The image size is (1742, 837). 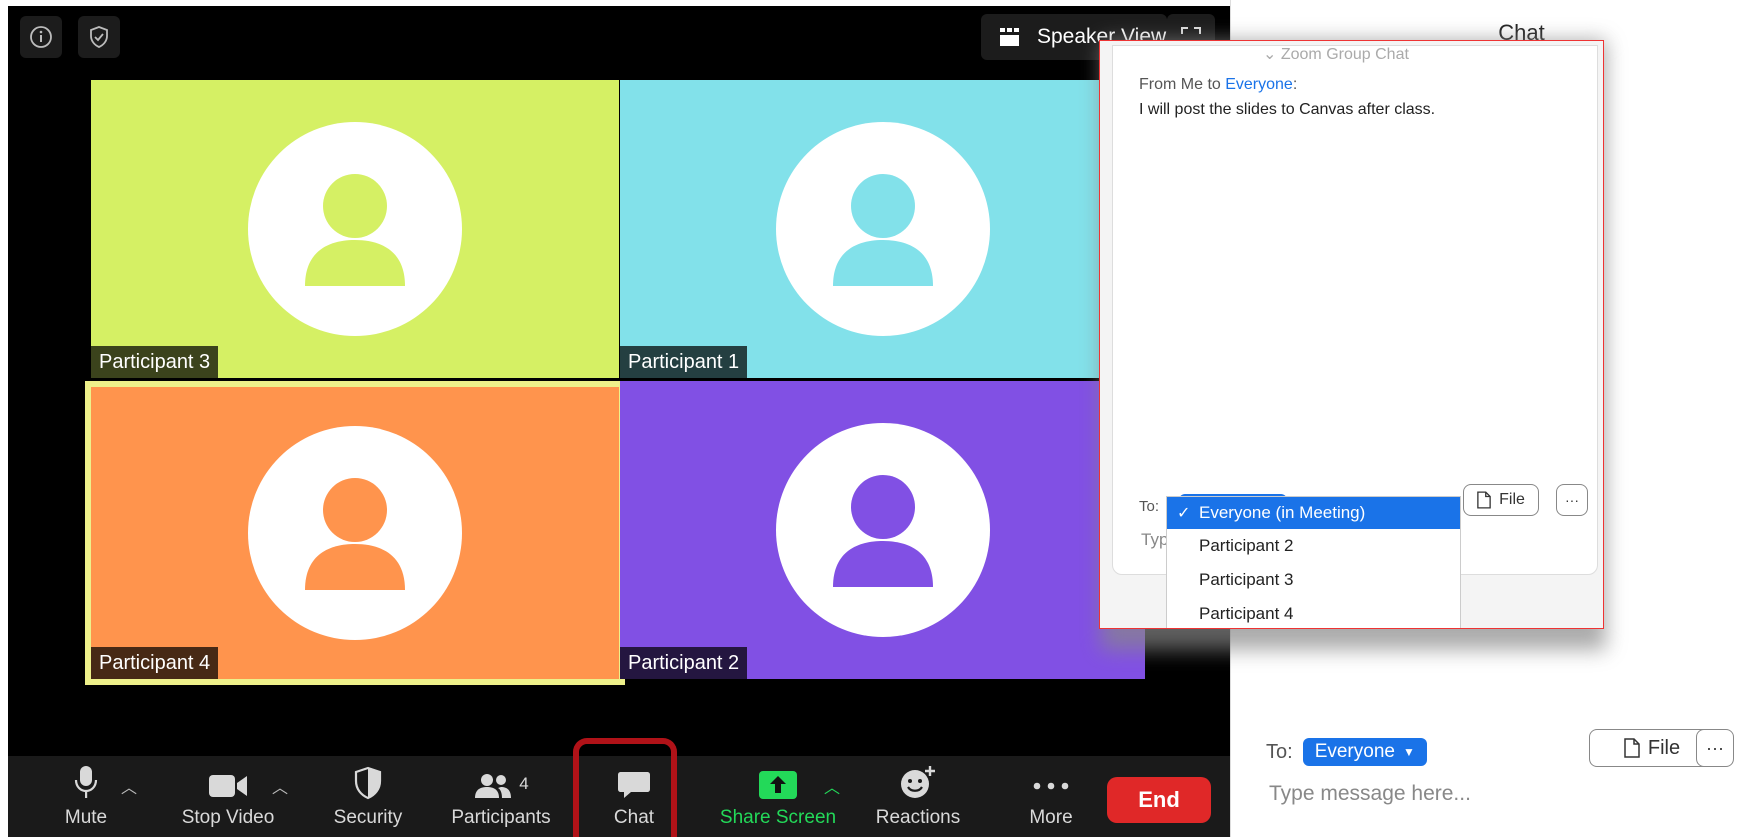 I want to click on dropdown-option-participant-2: Participant 2, so click(x=1313, y=546).